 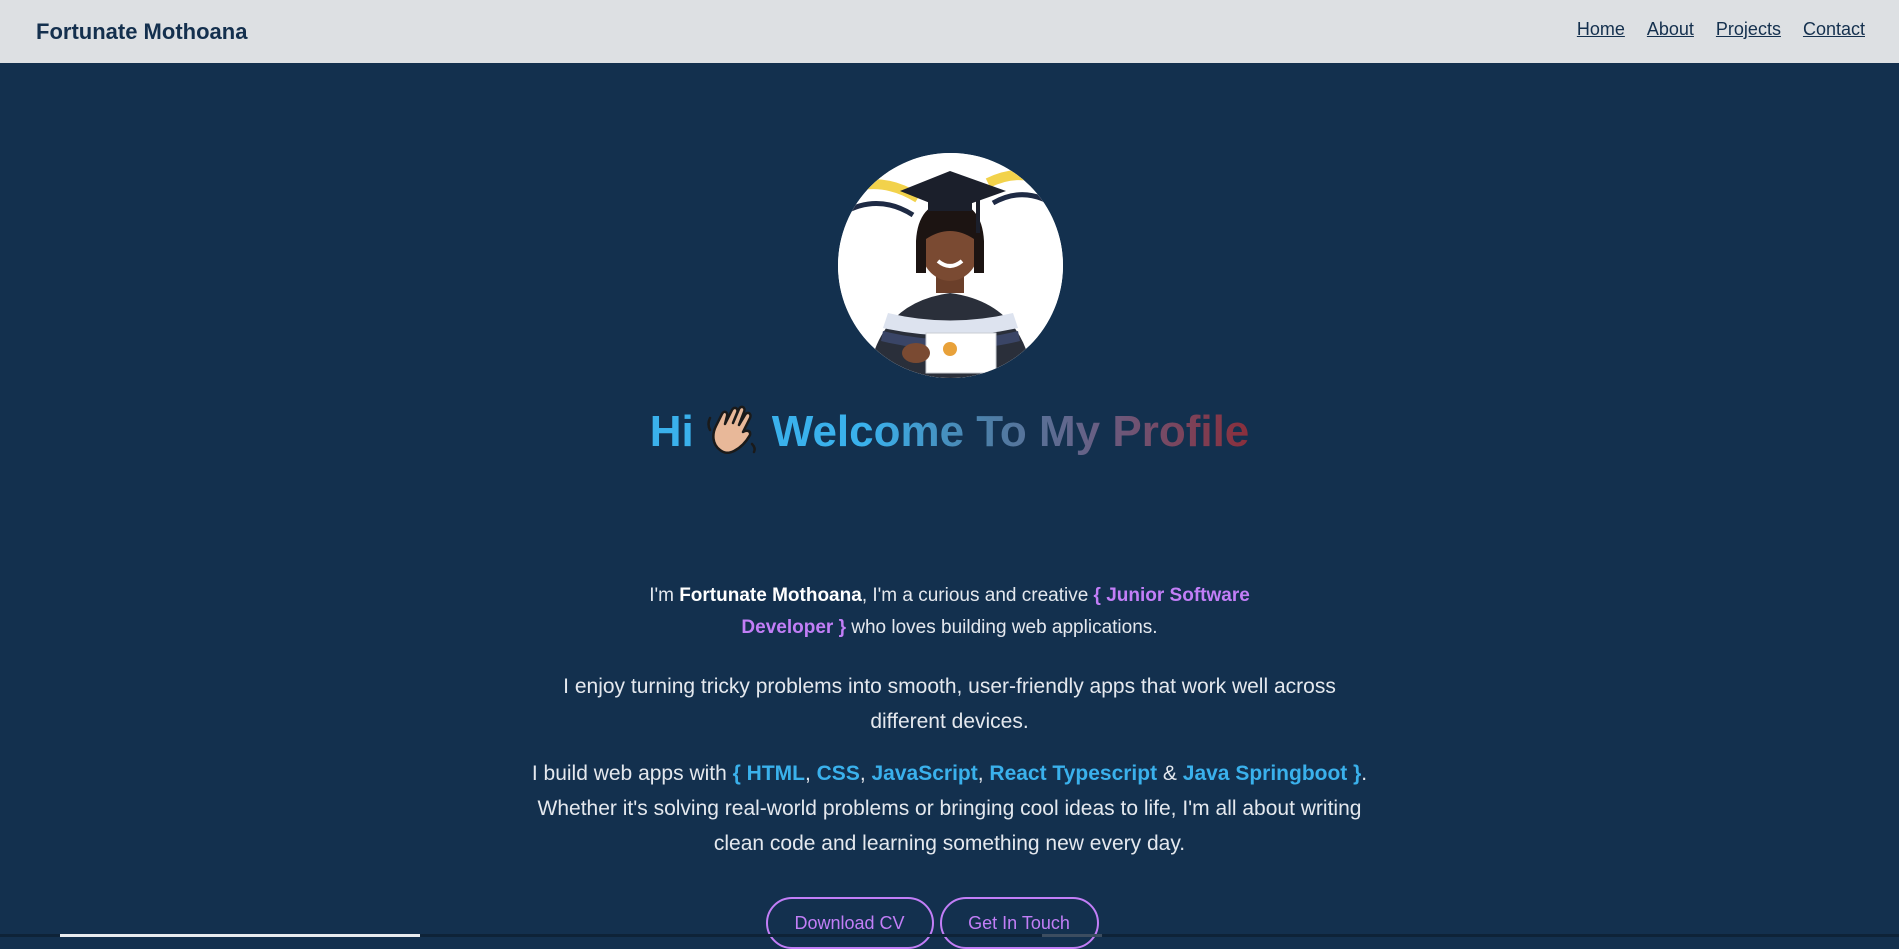 I want to click on tech-end: ., so click(x=1364, y=773).